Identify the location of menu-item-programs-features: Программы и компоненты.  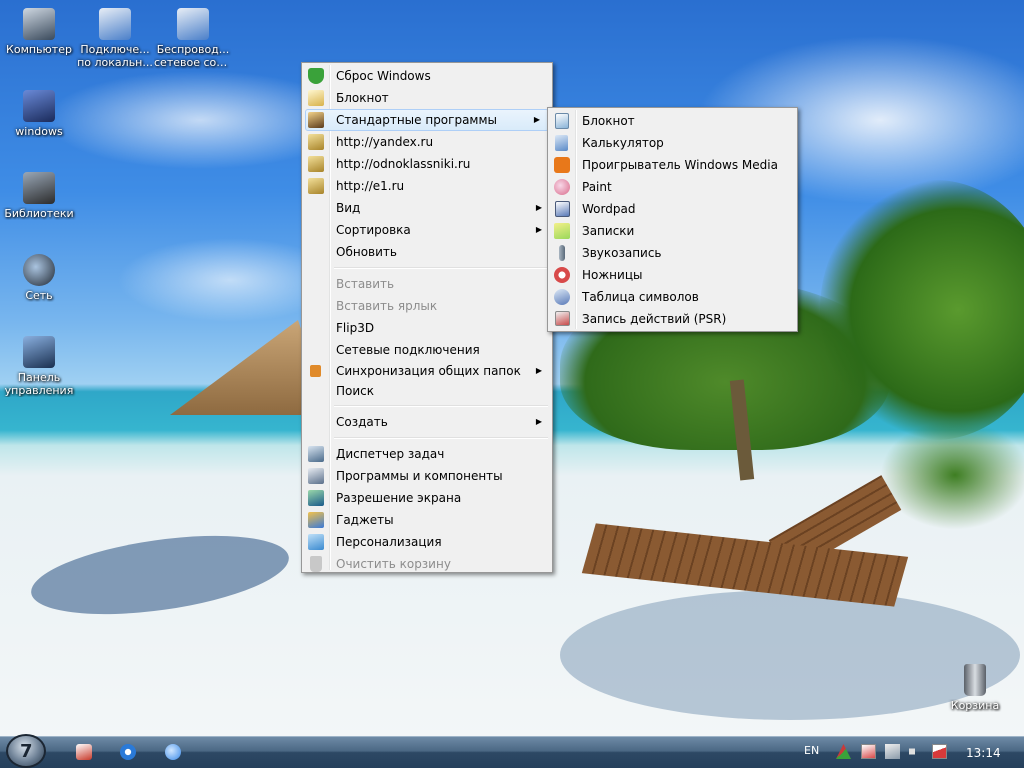
(427, 476).